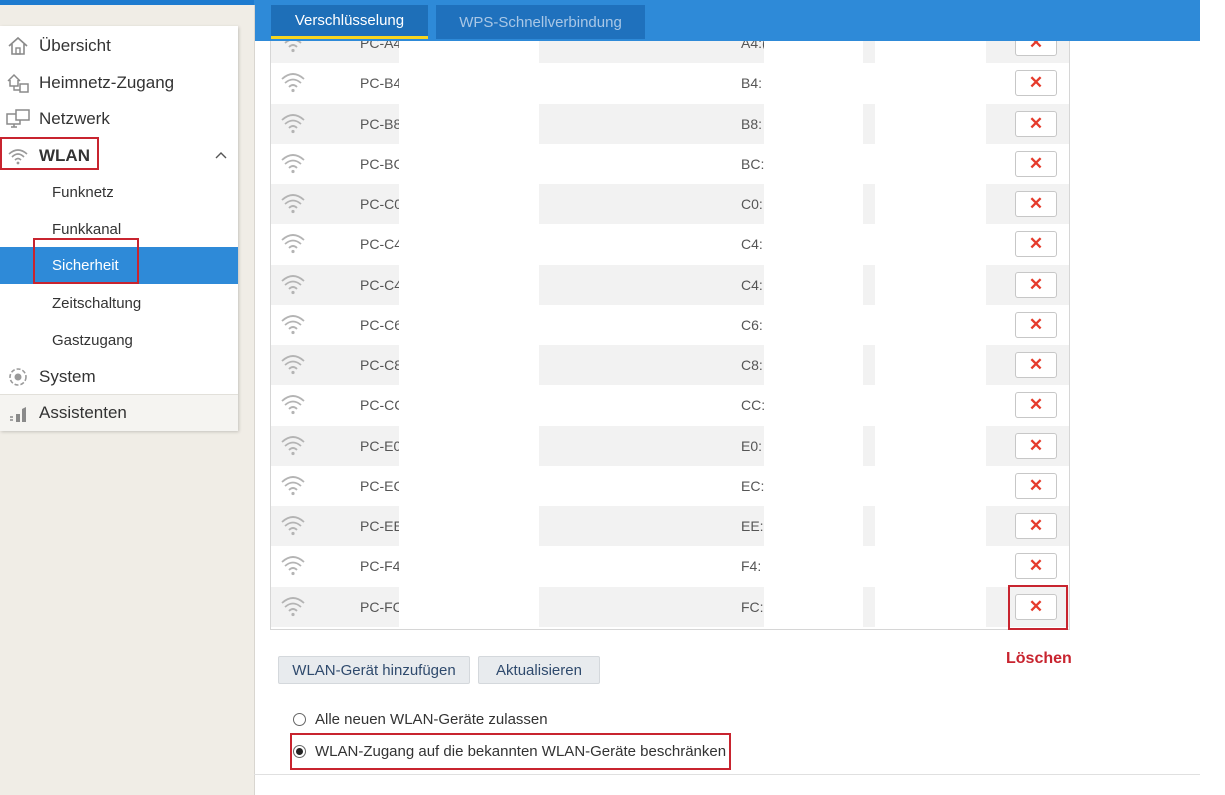 Image resolution: width=1225 pixels, height=795 pixels. Describe the element at coordinates (381, 526) in the screenshot. I see `device-name: PC-EE` at that location.